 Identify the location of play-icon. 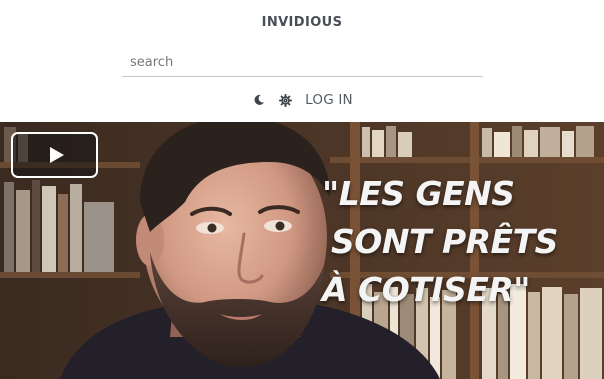
(56, 155).